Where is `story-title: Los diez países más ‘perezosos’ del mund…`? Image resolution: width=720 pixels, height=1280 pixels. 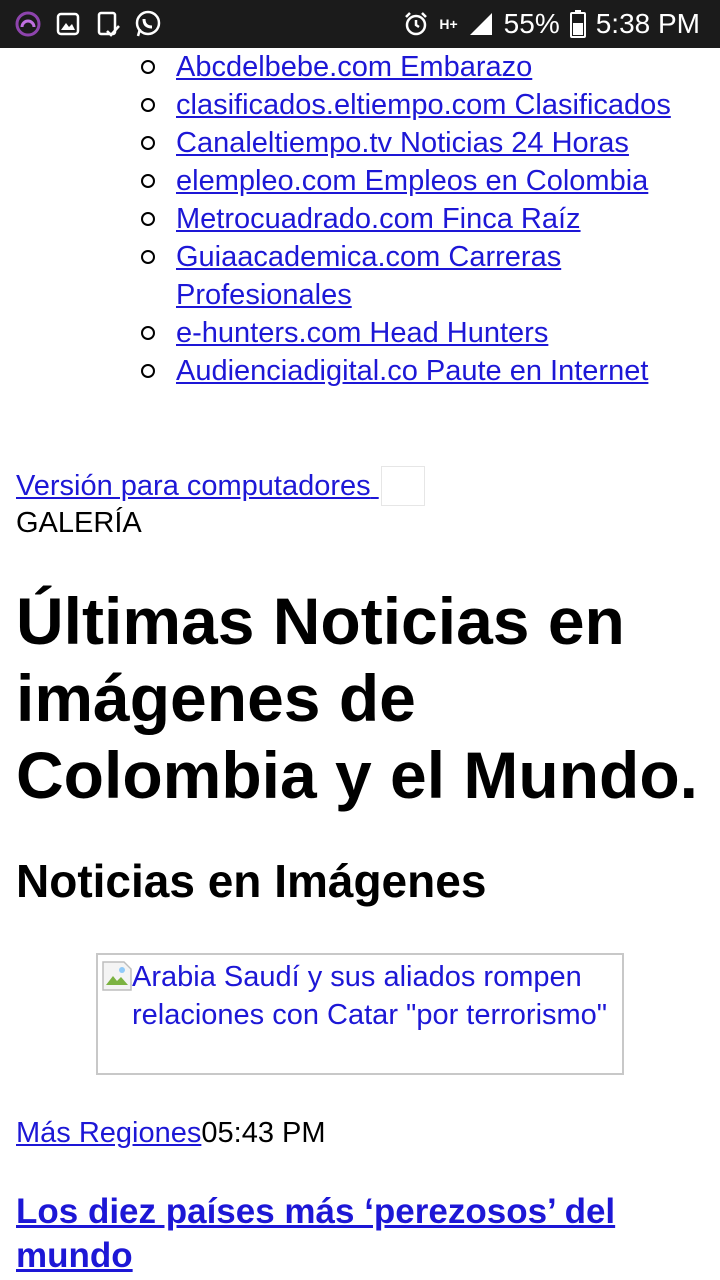 story-title: Los diez países más ‘perezosos’ del mund… is located at coordinates (361, 1234).